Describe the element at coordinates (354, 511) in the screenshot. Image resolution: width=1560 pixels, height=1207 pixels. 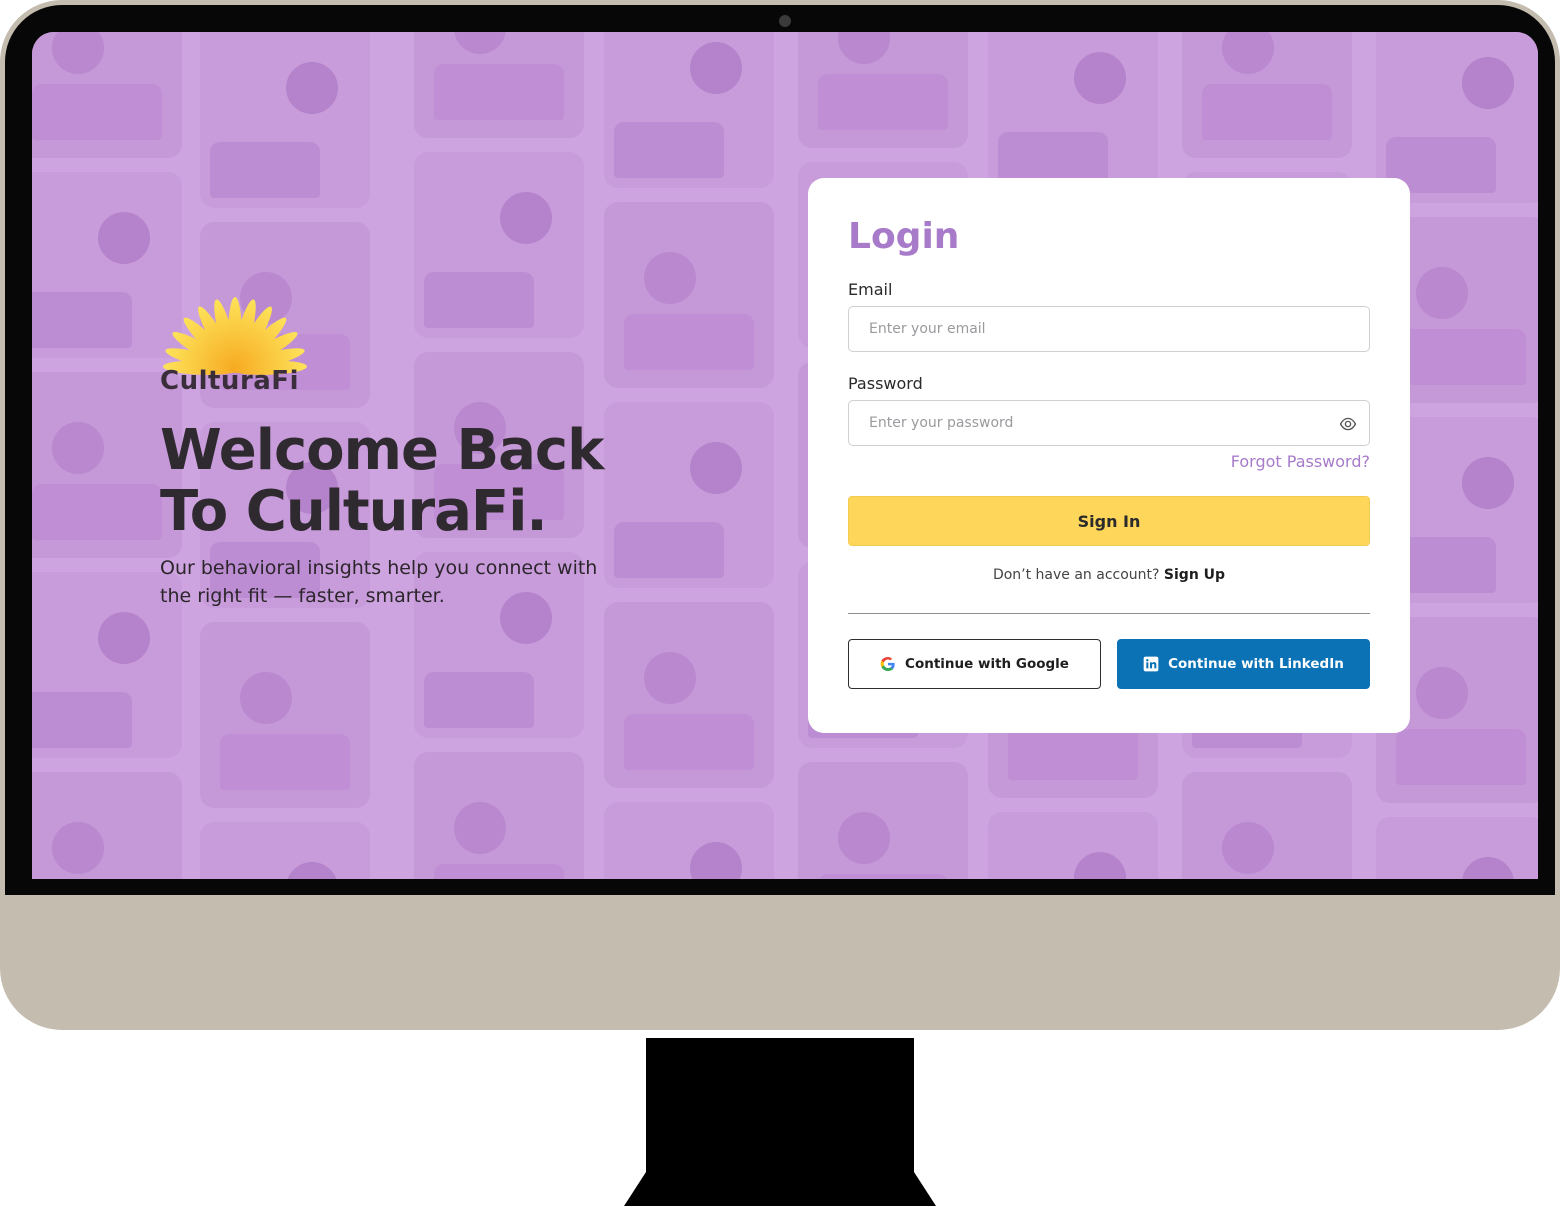
I see `headline-line-2: To CulturaFi.` at that location.